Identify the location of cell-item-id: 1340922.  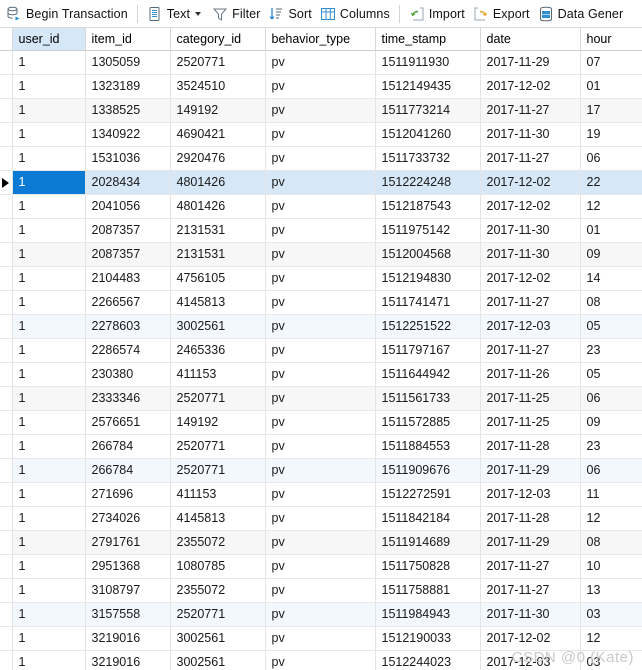
(128, 134).